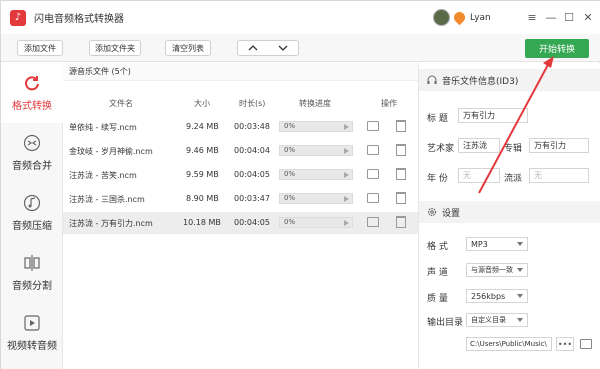 The width and height of the screenshot is (600, 369). Describe the element at coordinates (202, 198) in the screenshot. I see `file-size: 8.90 MB` at that location.